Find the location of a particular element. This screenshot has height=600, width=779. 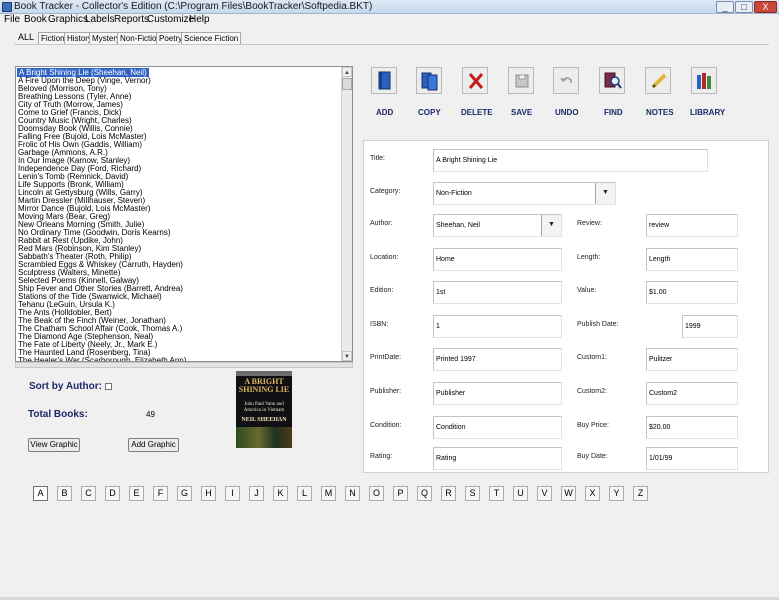

condition-field: Condition is located at coordinates (497, 427).